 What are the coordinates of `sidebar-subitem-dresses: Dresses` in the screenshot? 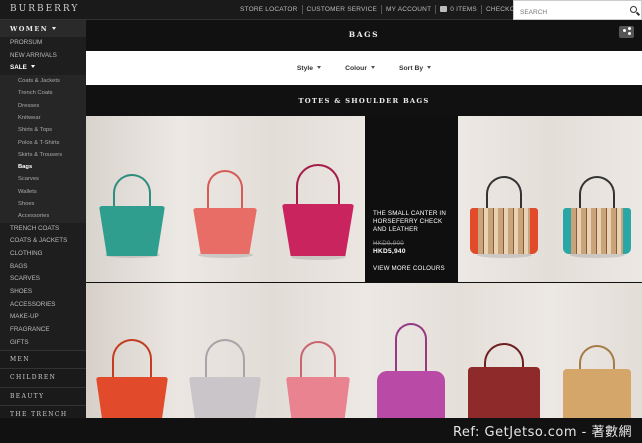 It's located at (43, 105).